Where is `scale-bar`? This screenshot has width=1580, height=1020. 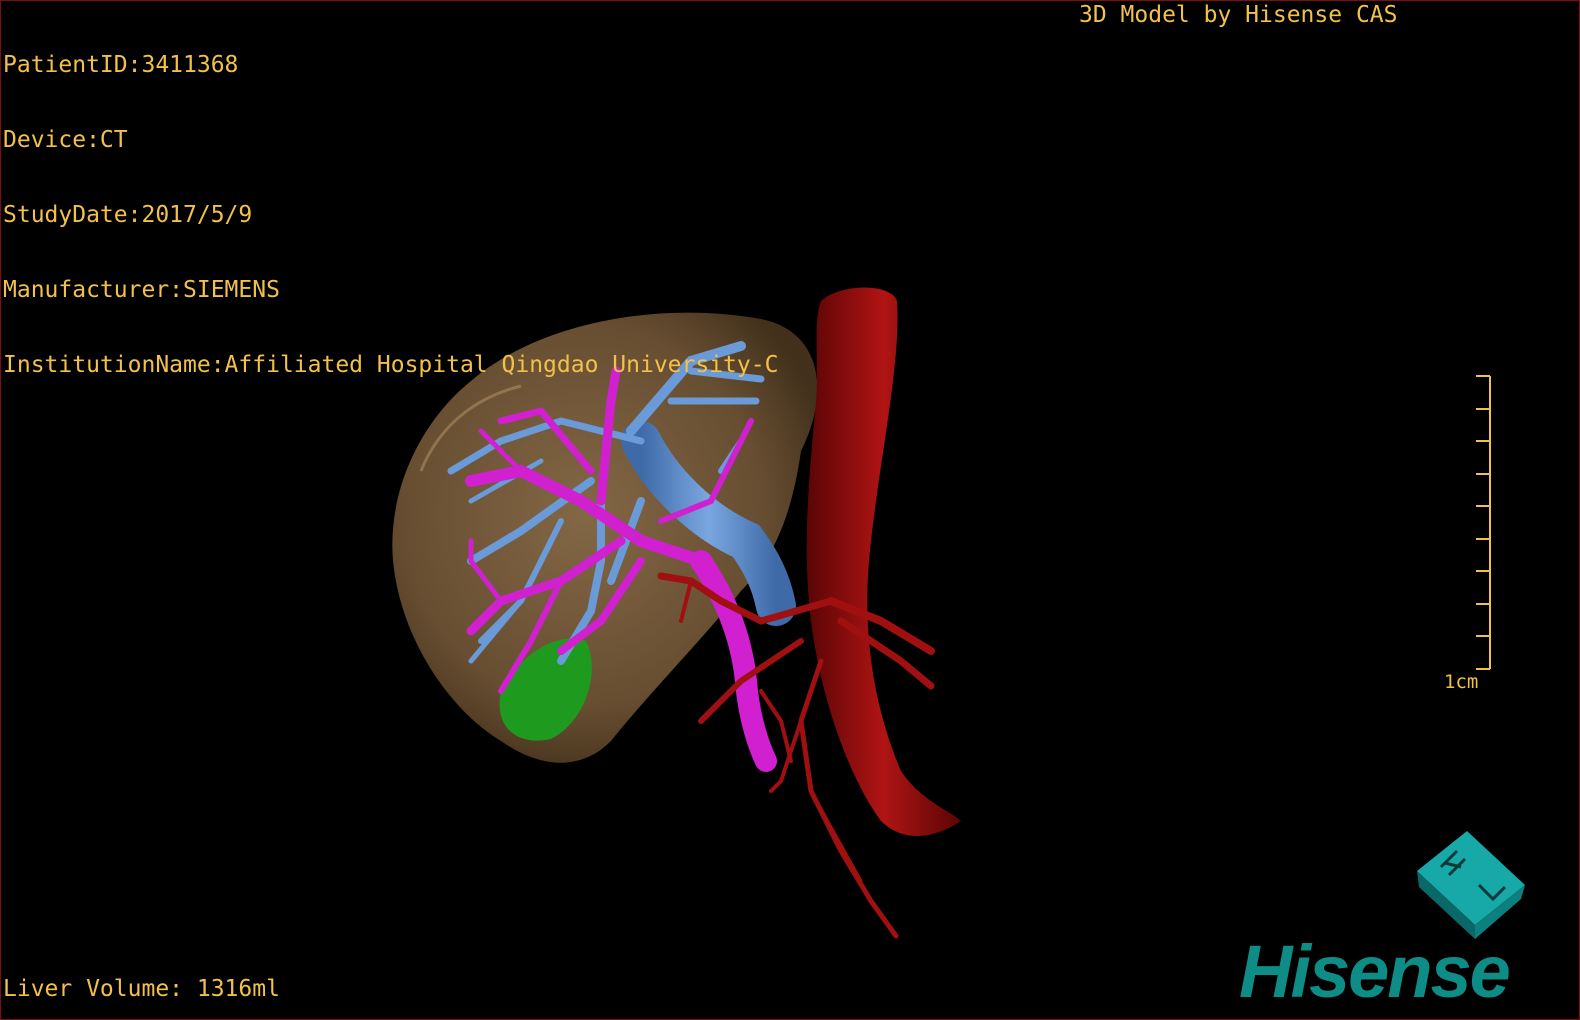 scale-bar is located at coordinates (1483, 522).